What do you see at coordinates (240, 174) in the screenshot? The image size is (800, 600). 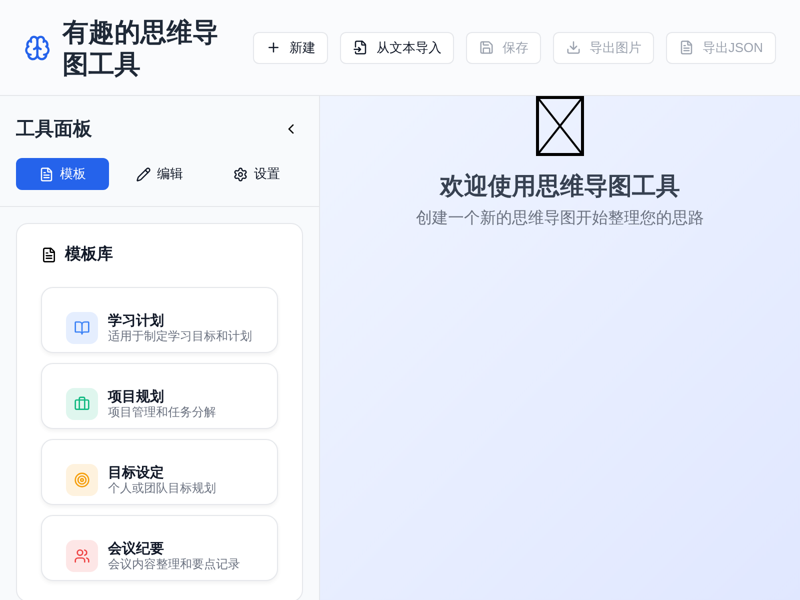 I see `settings-icon` at bounding box center [240, 174].